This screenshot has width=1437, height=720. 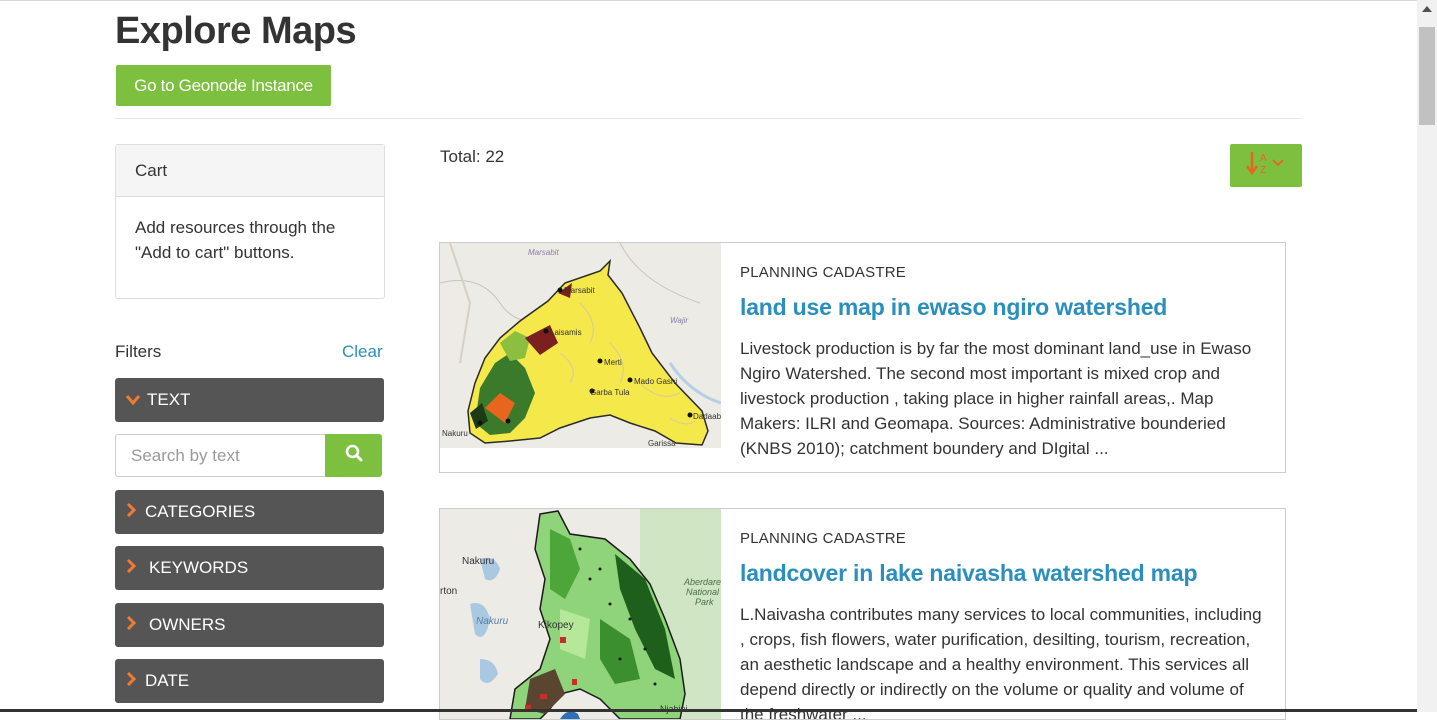 What do you see at coordinates (1427, 8) in the screenshot?
I see `scroll-up-arrow-icon` at bounding box center [1427, 8].